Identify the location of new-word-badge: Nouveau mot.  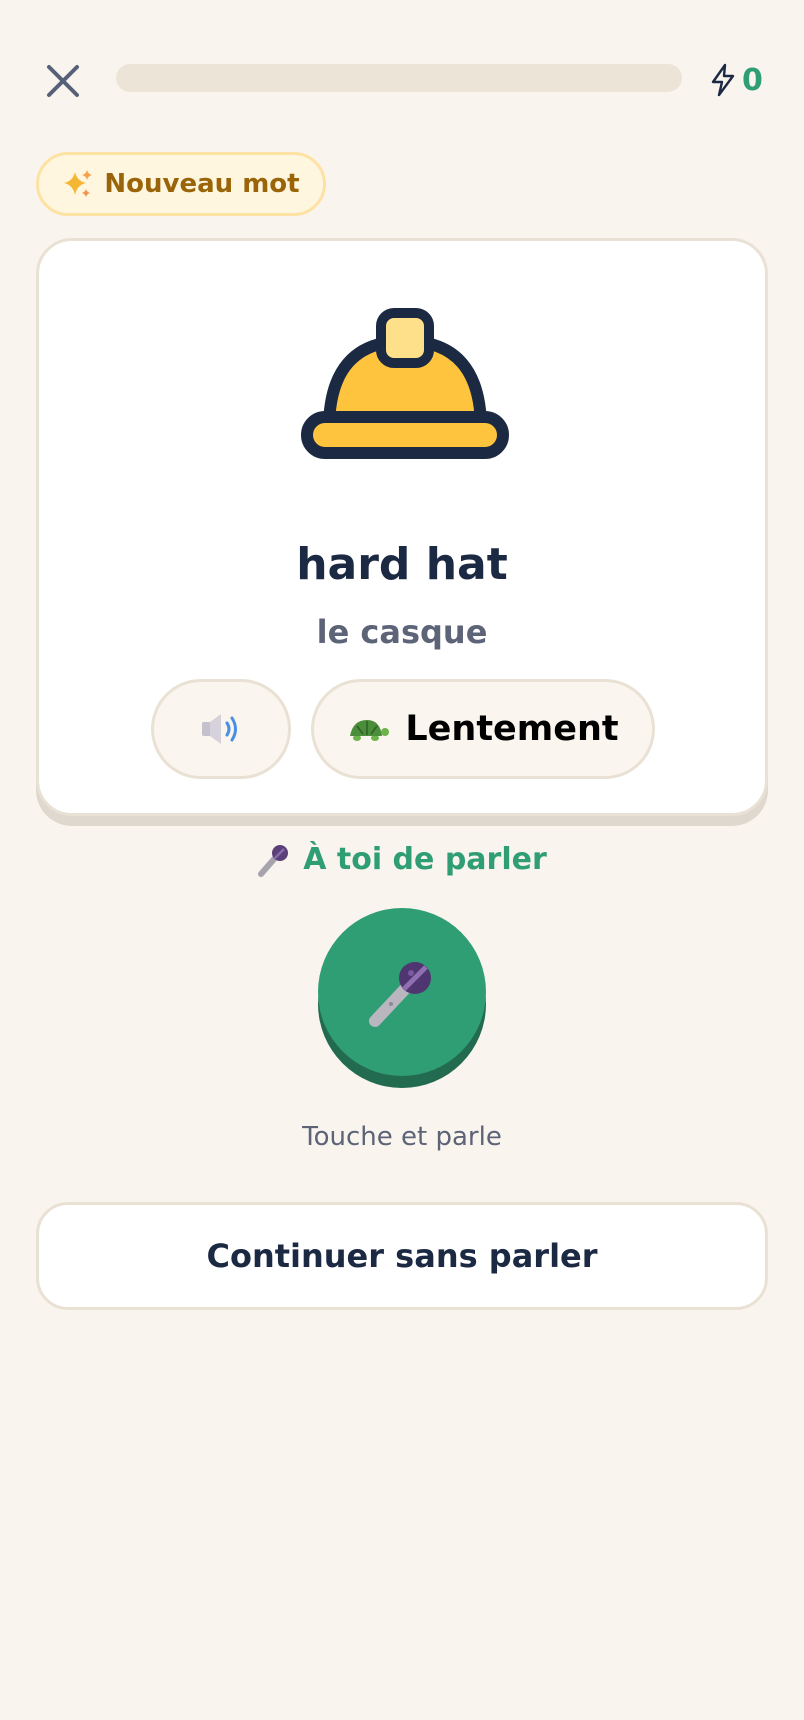
(181, 184).